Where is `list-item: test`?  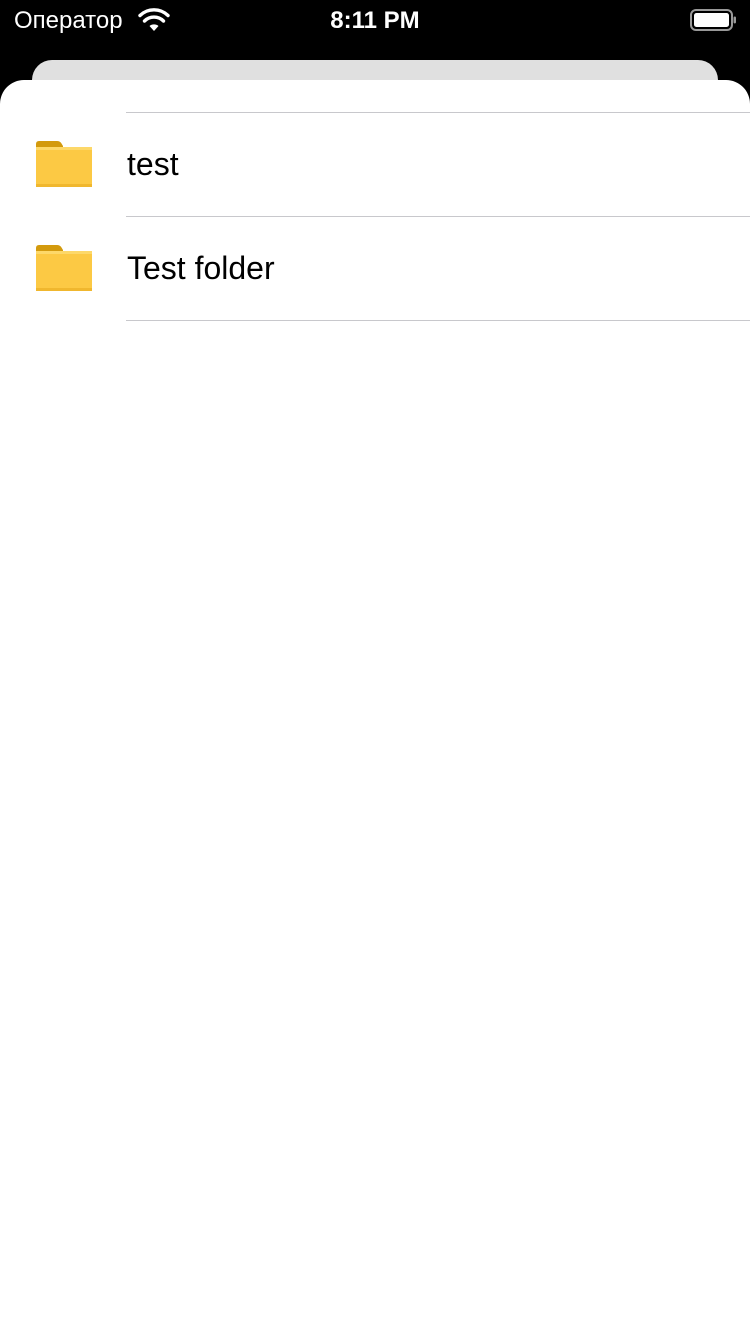 list-item: test is located at coordinates (375, 164).